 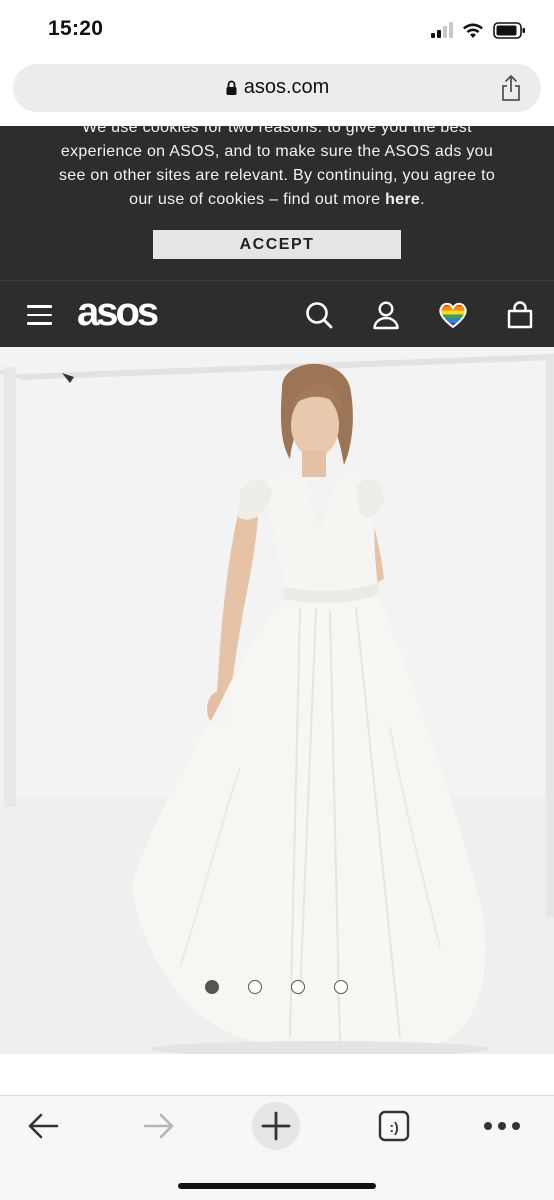 I want to click on saved-items-heart-icon, so click(x=453, y=315).